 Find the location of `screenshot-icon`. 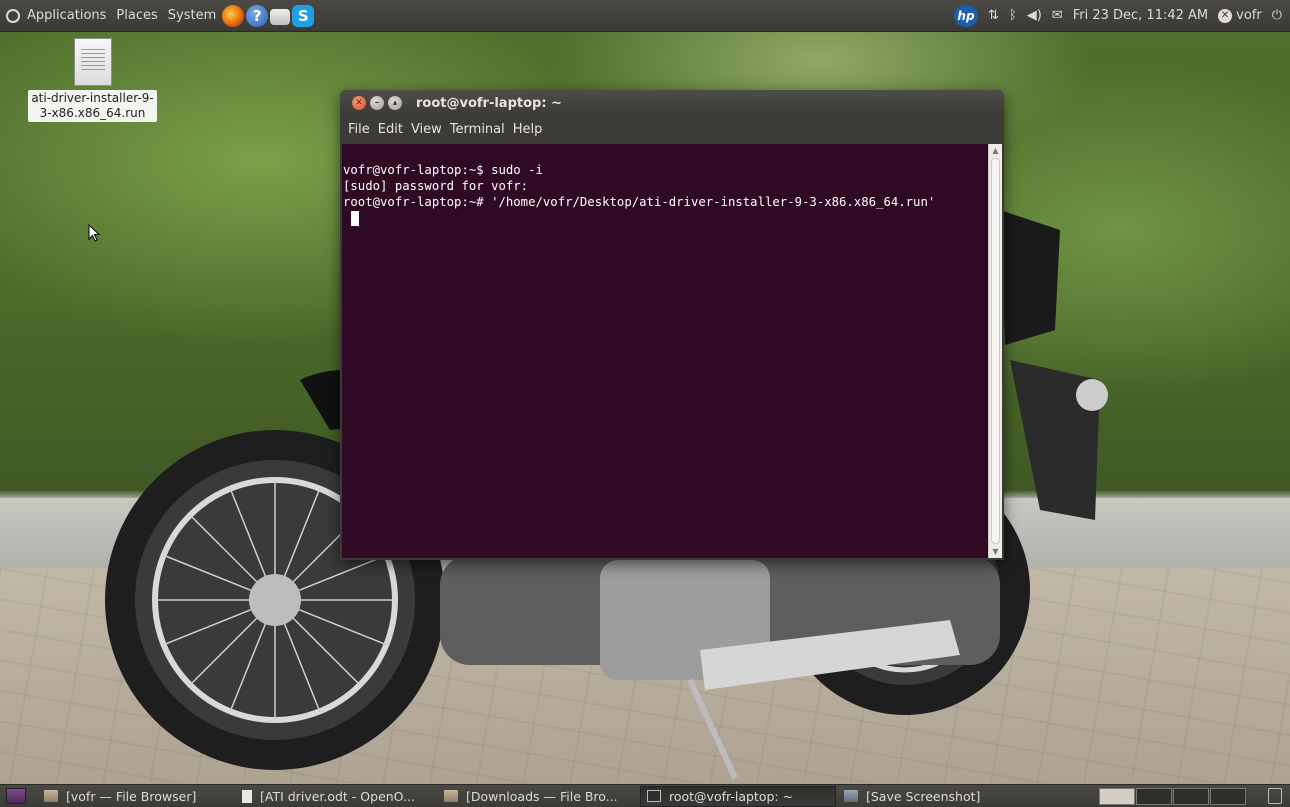

screenshot-icon is located at coordinates (851, 796).